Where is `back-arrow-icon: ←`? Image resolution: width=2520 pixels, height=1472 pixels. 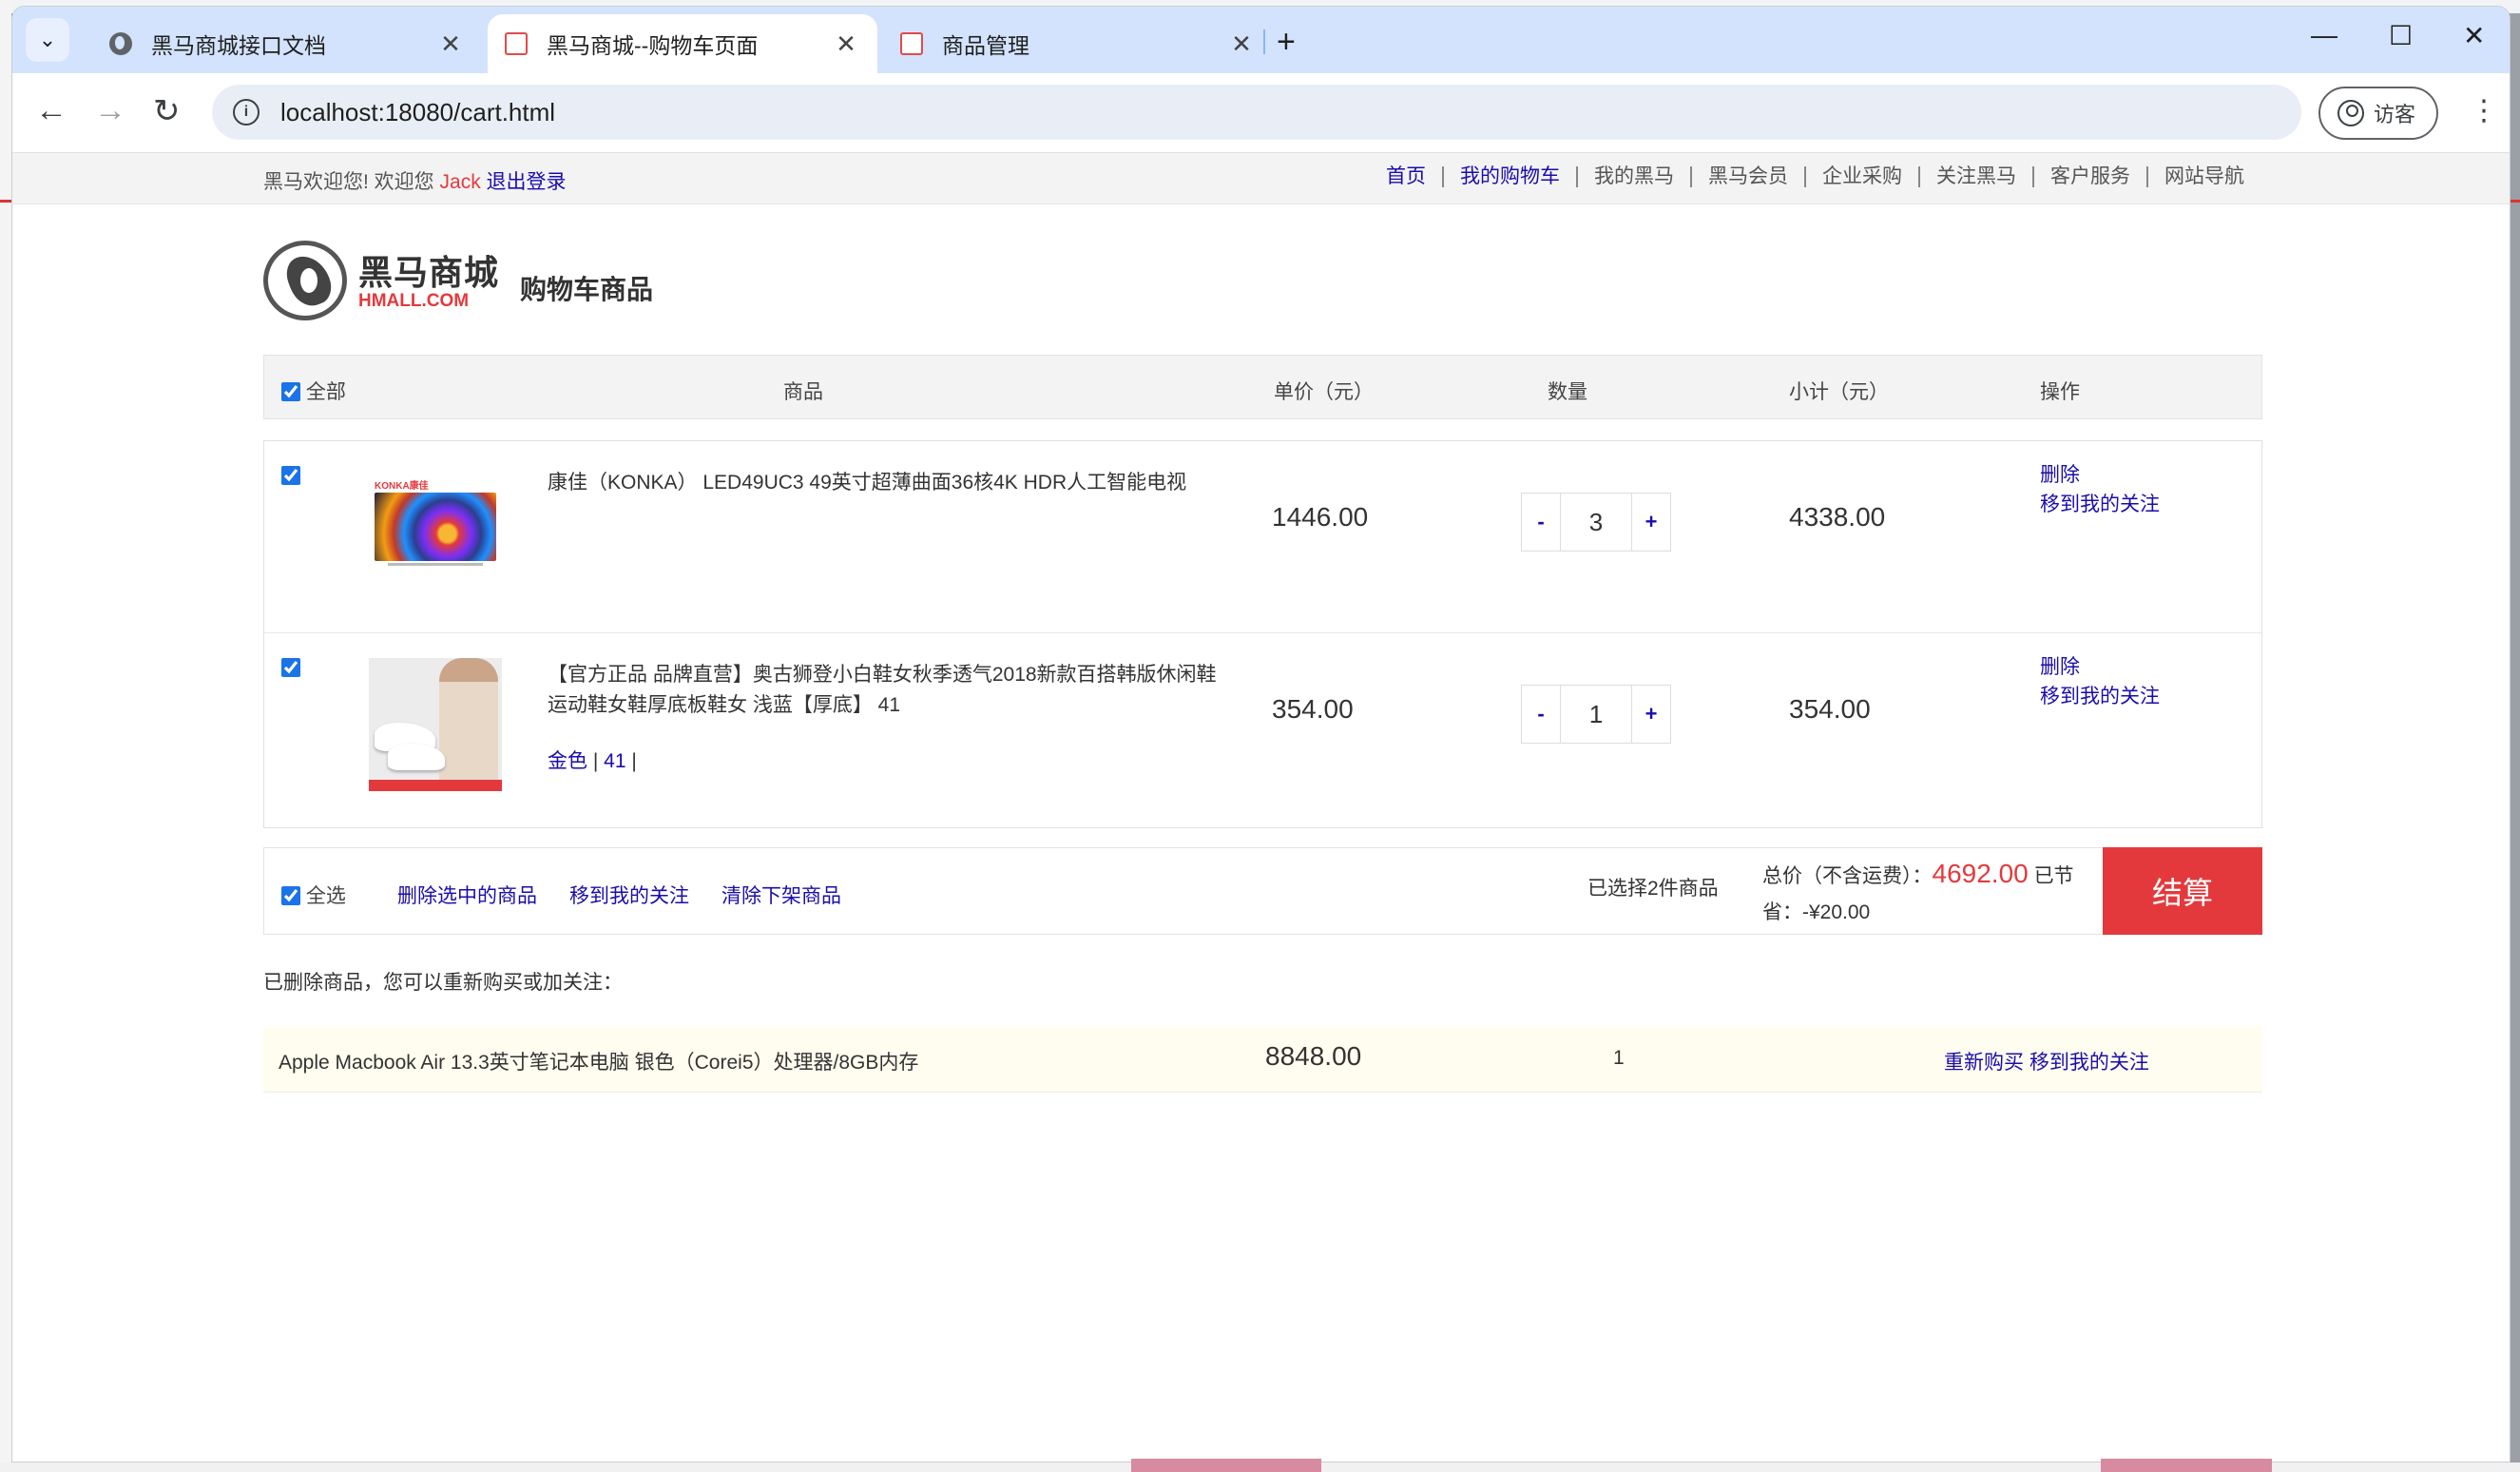 back-arrow-icon: ← is located at coordinates (51, 110).